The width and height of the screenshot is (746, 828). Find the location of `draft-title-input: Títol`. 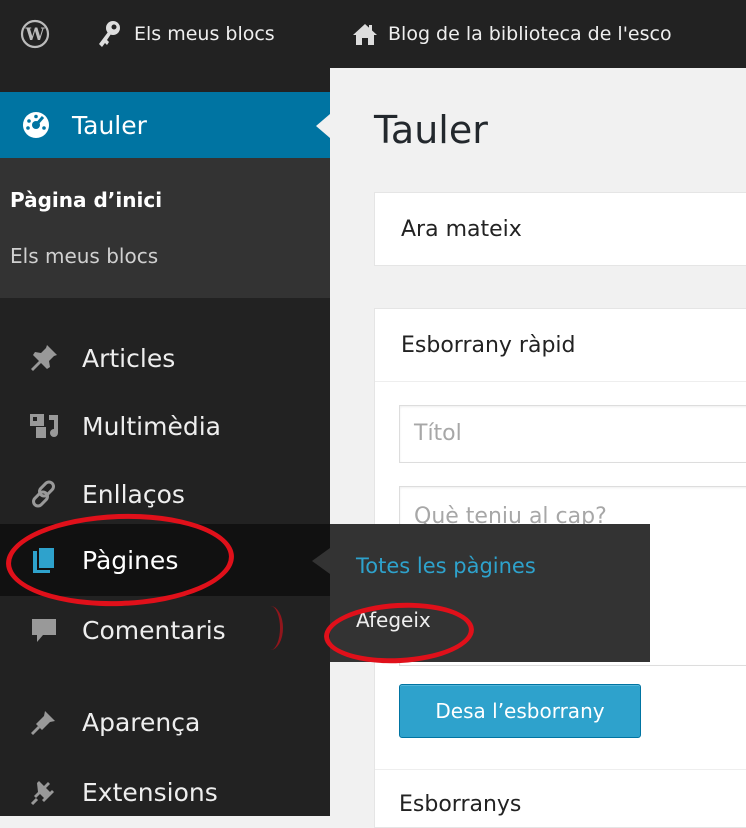

draft-title-input: Títol is located at coordinates (572, 434).